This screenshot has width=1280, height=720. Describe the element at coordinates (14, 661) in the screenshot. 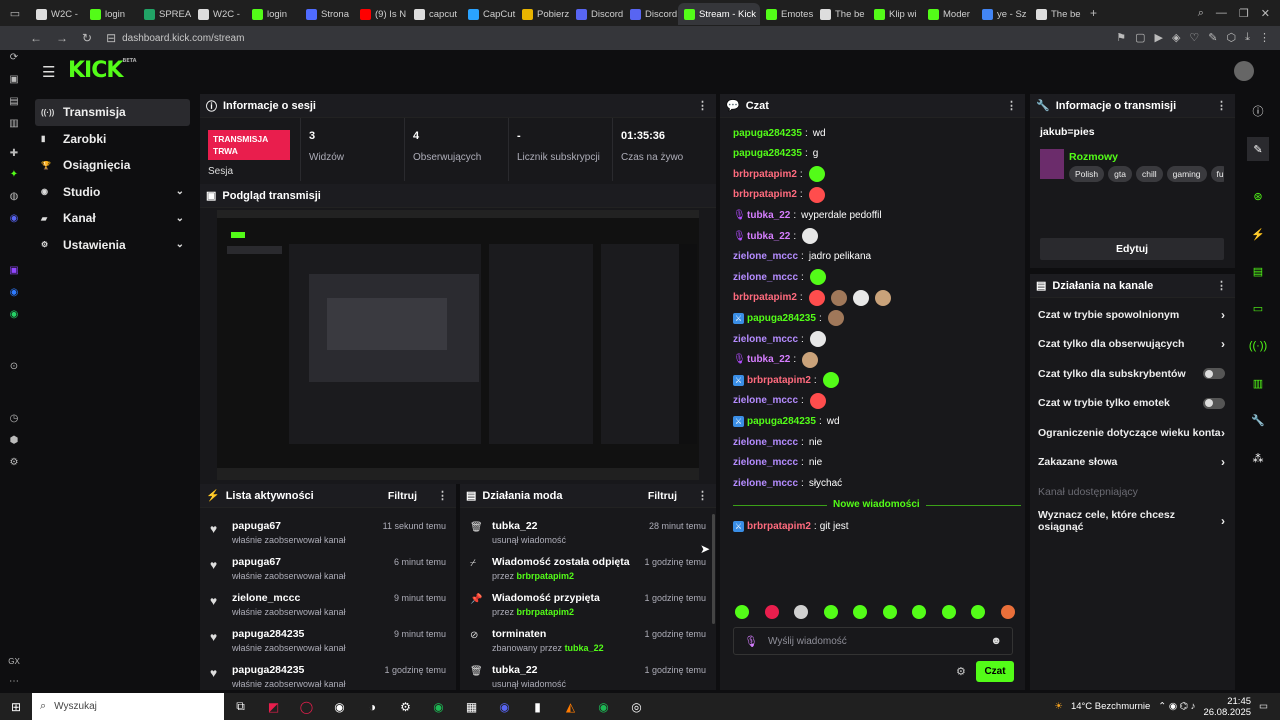

I see `browser-side-icon: GX` at that location.